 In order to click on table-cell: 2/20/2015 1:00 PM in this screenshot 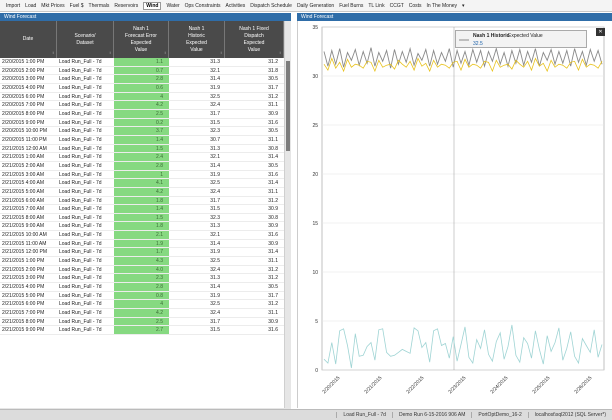, I will do `click(28, 62)`.